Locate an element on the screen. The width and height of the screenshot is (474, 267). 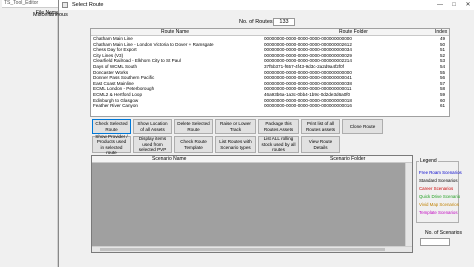
package-route-assets-button: Package this Routes Assets is located at coordinates (278, 126).